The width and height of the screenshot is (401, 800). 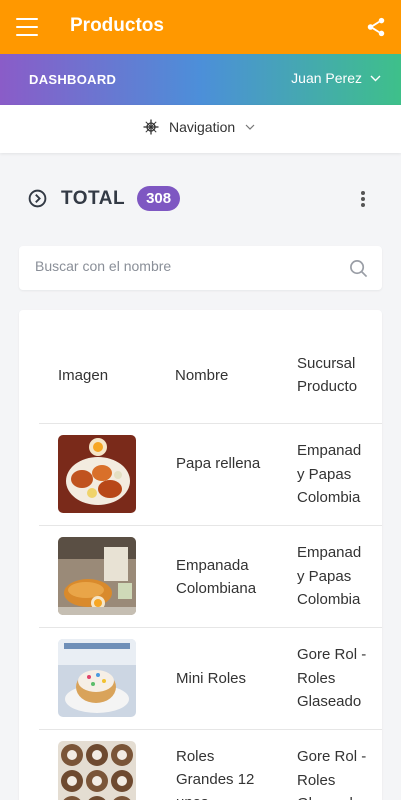 What do you see at coordinates (72, 79) in the screenshot?
I see `dashboard-label: DASHBOARD` at bounding box center [72, 79].